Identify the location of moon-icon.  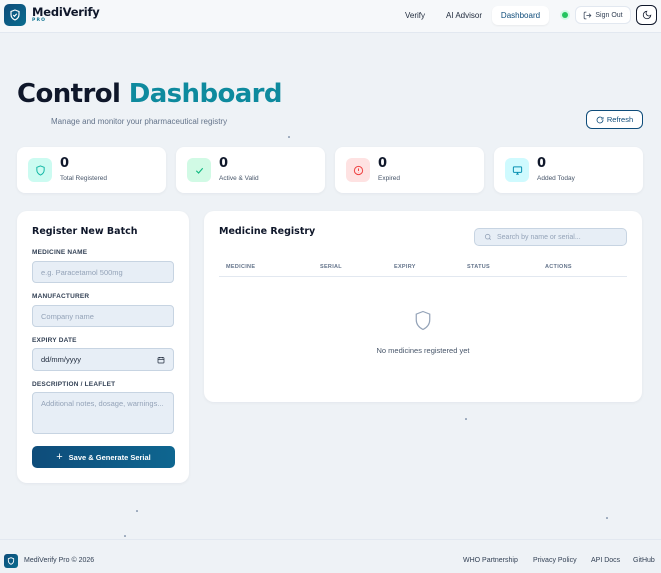
(646, 15).